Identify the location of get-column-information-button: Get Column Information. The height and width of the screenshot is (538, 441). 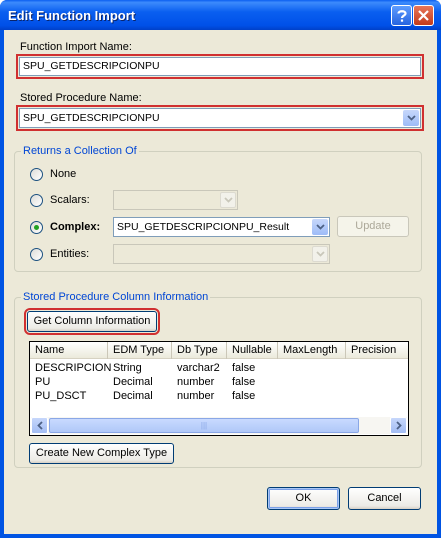
(92, 321).